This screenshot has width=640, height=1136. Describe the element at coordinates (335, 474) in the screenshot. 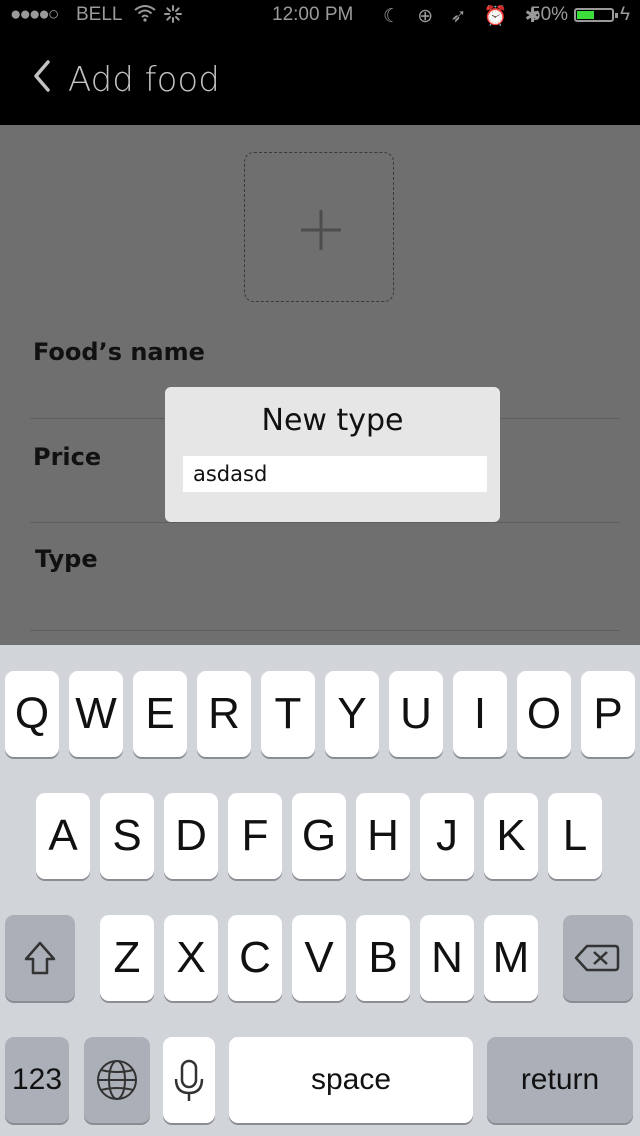

I see `new-type-input` at that location.